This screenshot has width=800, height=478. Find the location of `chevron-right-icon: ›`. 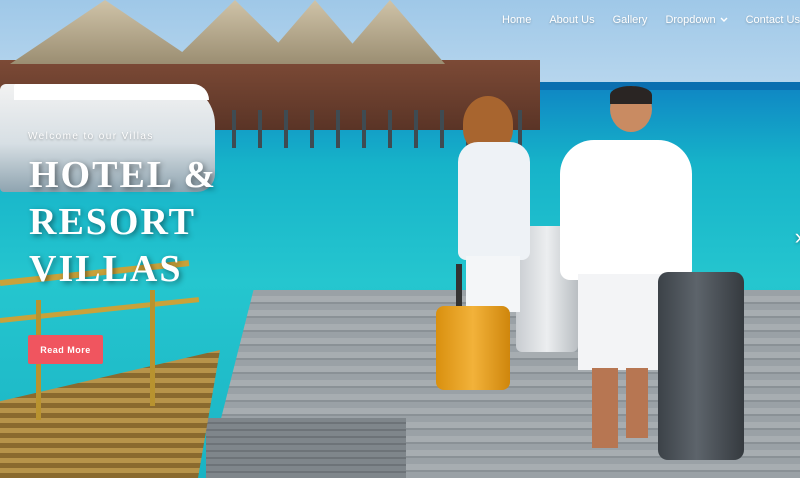

chevron-right-icon: › is located at coordinates (797, 237).